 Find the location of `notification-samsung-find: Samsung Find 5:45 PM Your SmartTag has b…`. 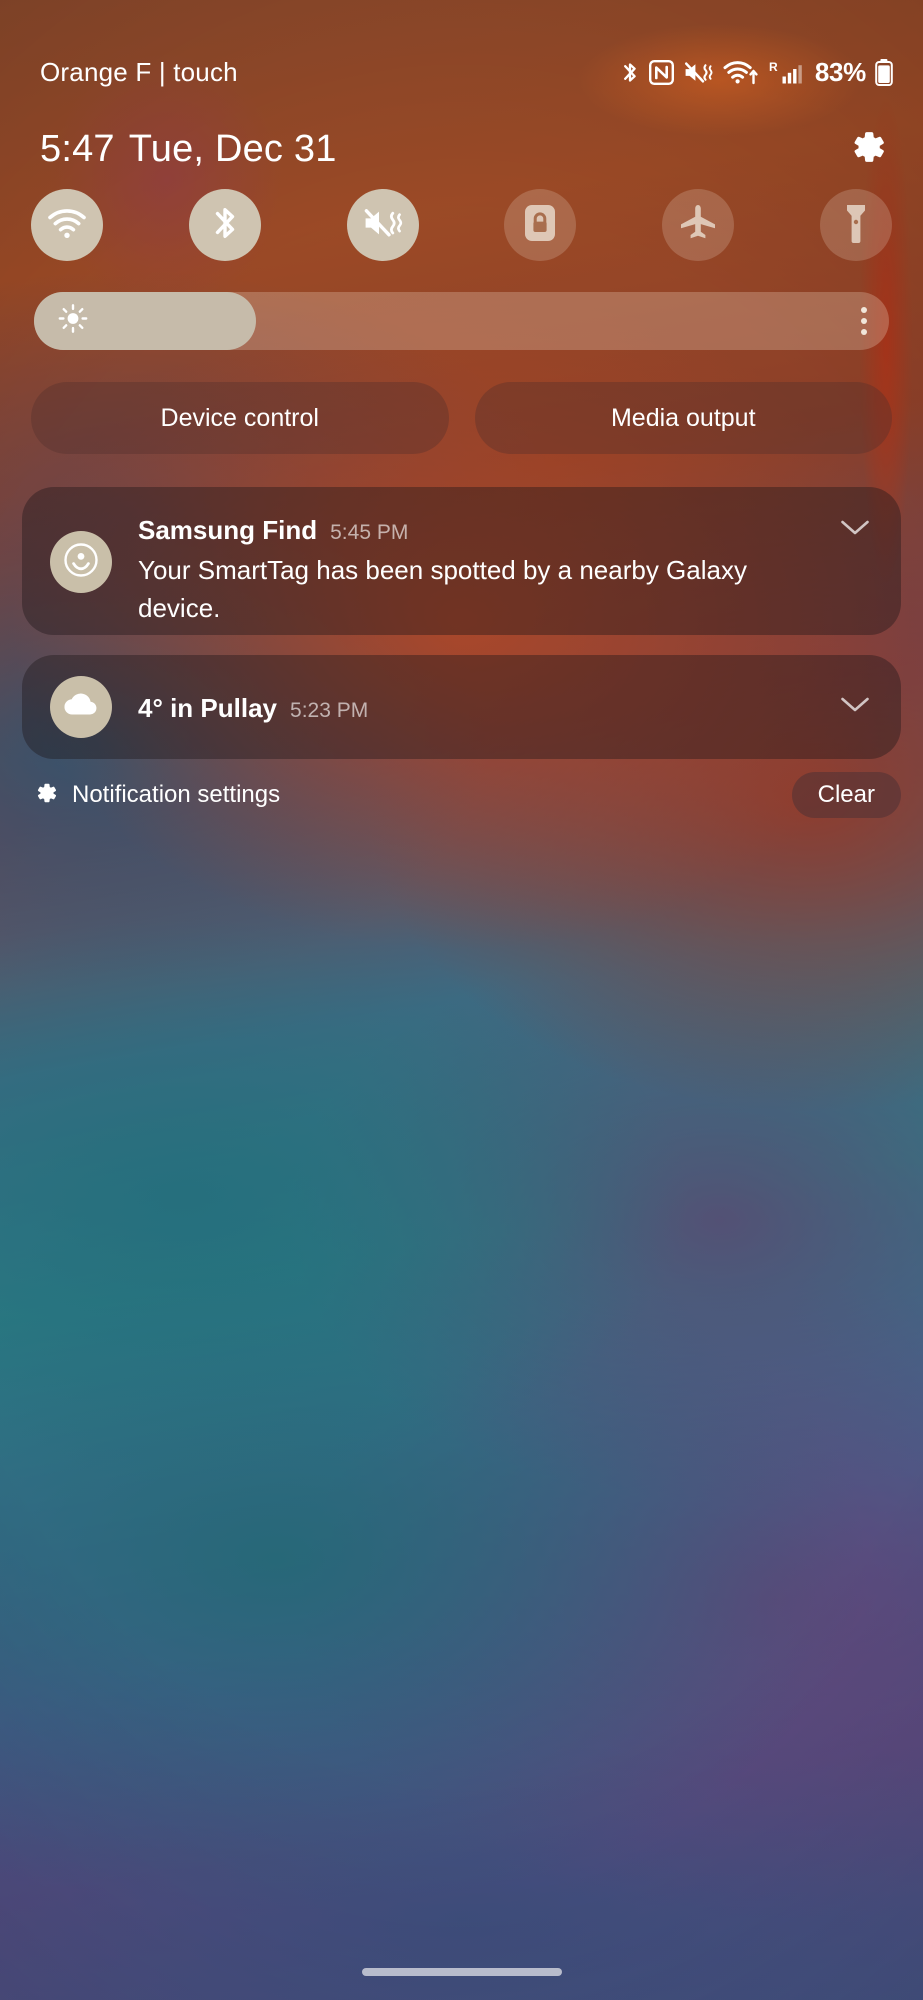

notification-samsung-find: Samsung Find 5:45 PM Your SmartTag has b… is located at coordinates (461, 561).